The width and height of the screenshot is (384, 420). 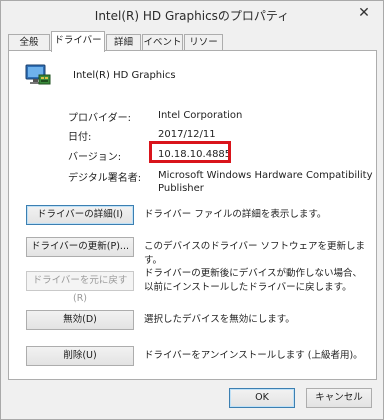 What do you see at coordinates (253, 355) in the screenshot?
I see `uninstall-description: ドライバーをアンインストールします (上級者用)。` at bounding box center [253, 355].